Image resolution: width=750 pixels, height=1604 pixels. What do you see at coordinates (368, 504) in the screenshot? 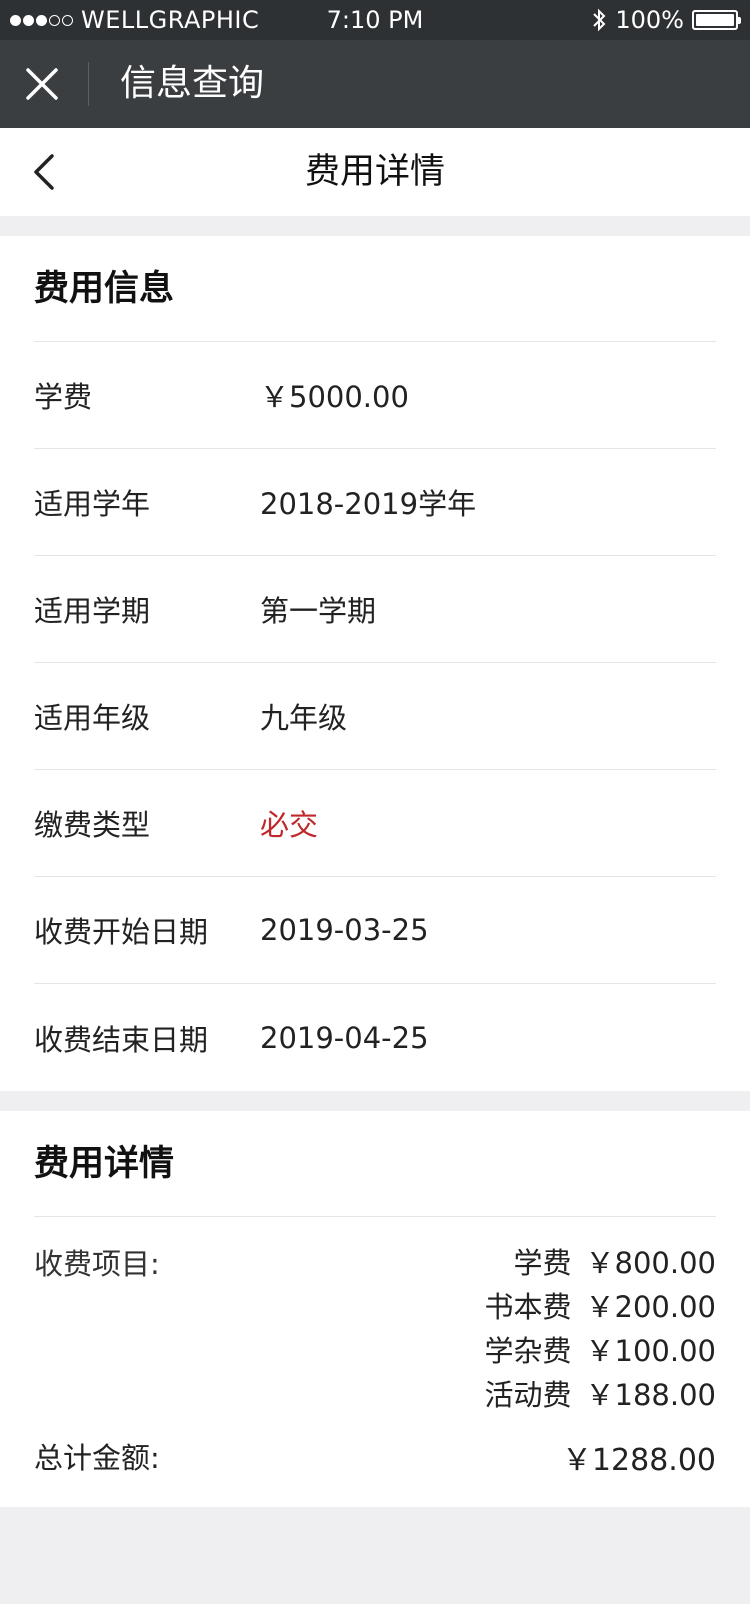
I see `info-value: 2018-2019学年` at bounding box center [368, 504].